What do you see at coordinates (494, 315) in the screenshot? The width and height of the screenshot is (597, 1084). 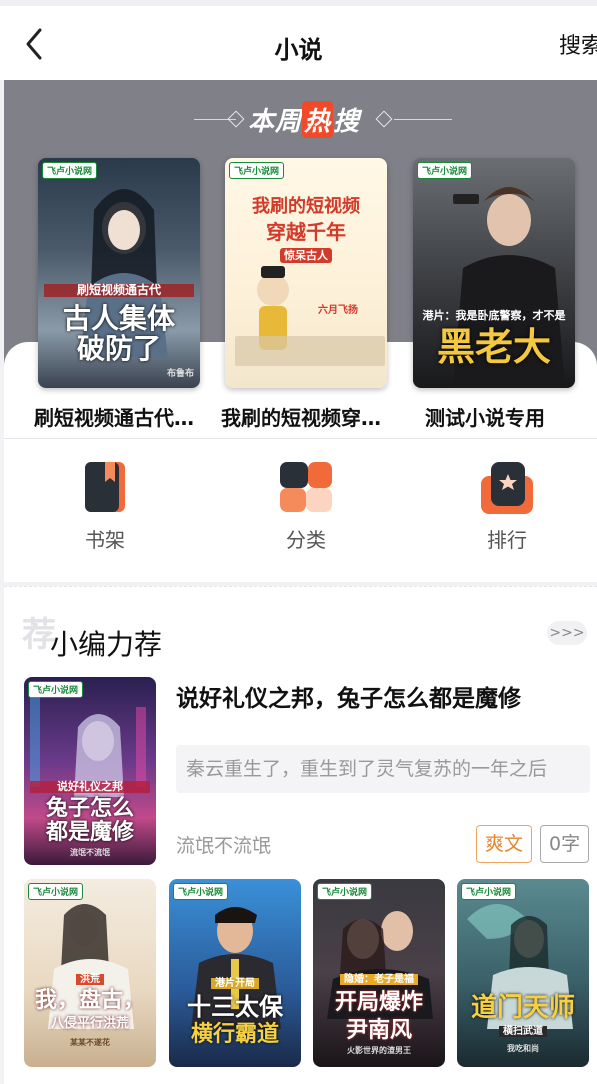 I see `cover-subtitle: 港片：我是卧底警察，才不是` at bounding box center [494, 315].